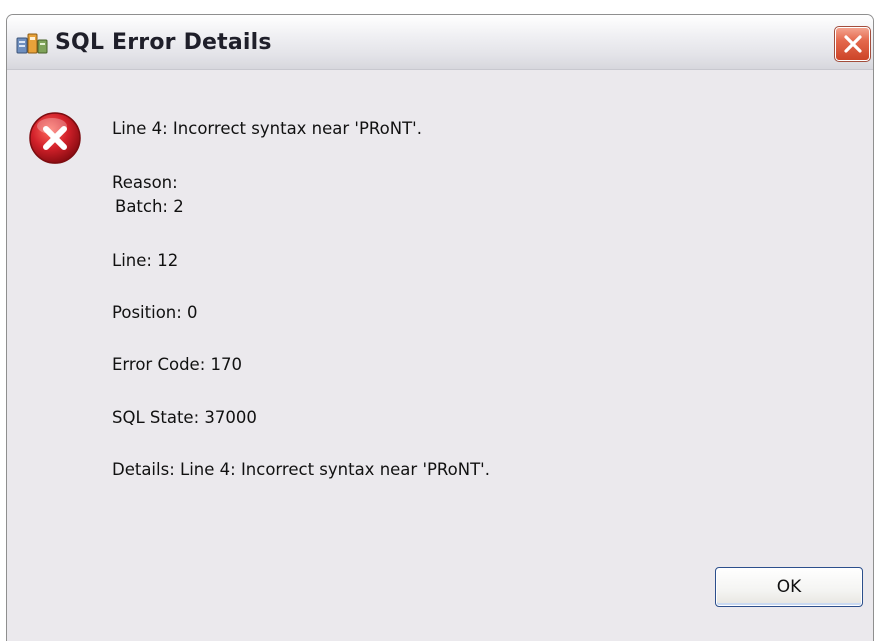 Image resolution: width=878 pixels, height=641 pixels. I want to click on title-bar: SQL Error Details, so click(440, 42).